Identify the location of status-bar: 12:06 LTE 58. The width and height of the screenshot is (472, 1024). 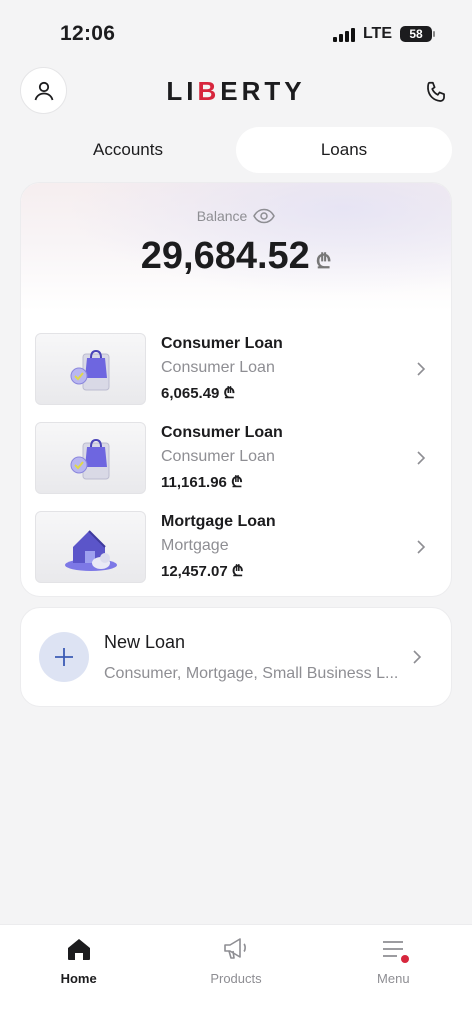
(236, 35).